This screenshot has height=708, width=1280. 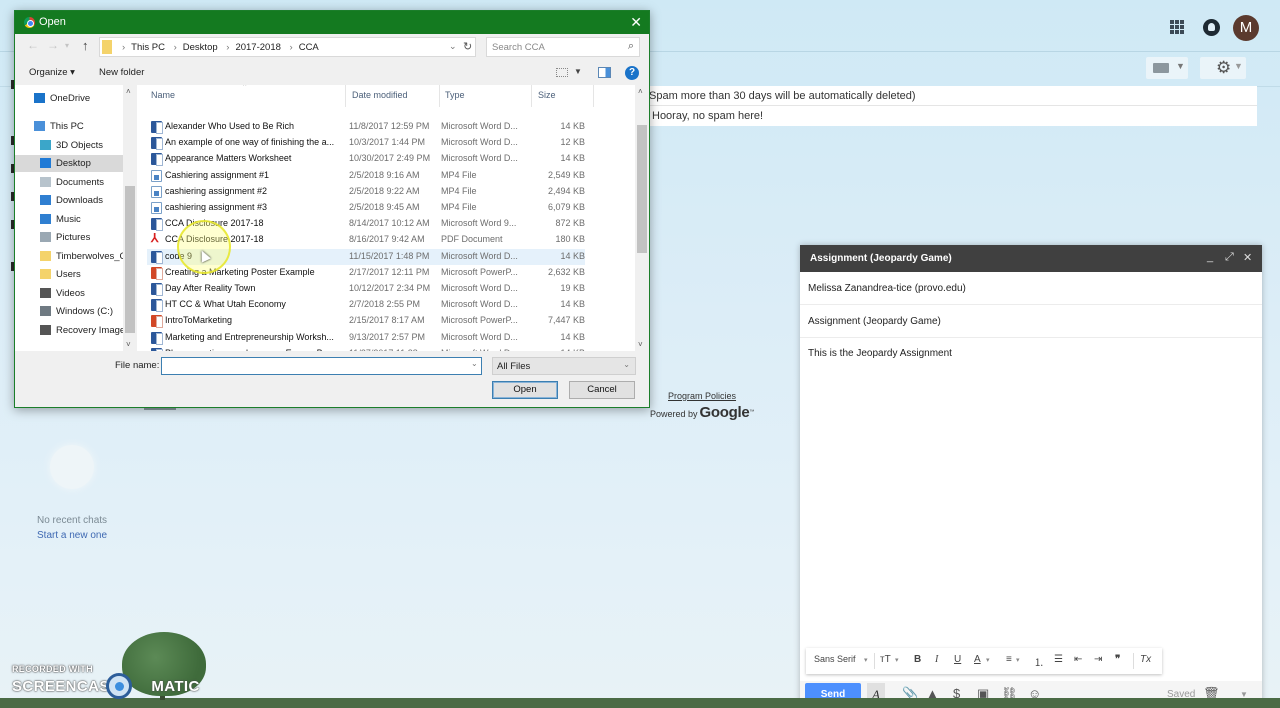 What do you see at coordinates (880, 353) in the screenshot?
I see `message-body: This is the Jeopardy Assignment` at bounding box center [880, 353].